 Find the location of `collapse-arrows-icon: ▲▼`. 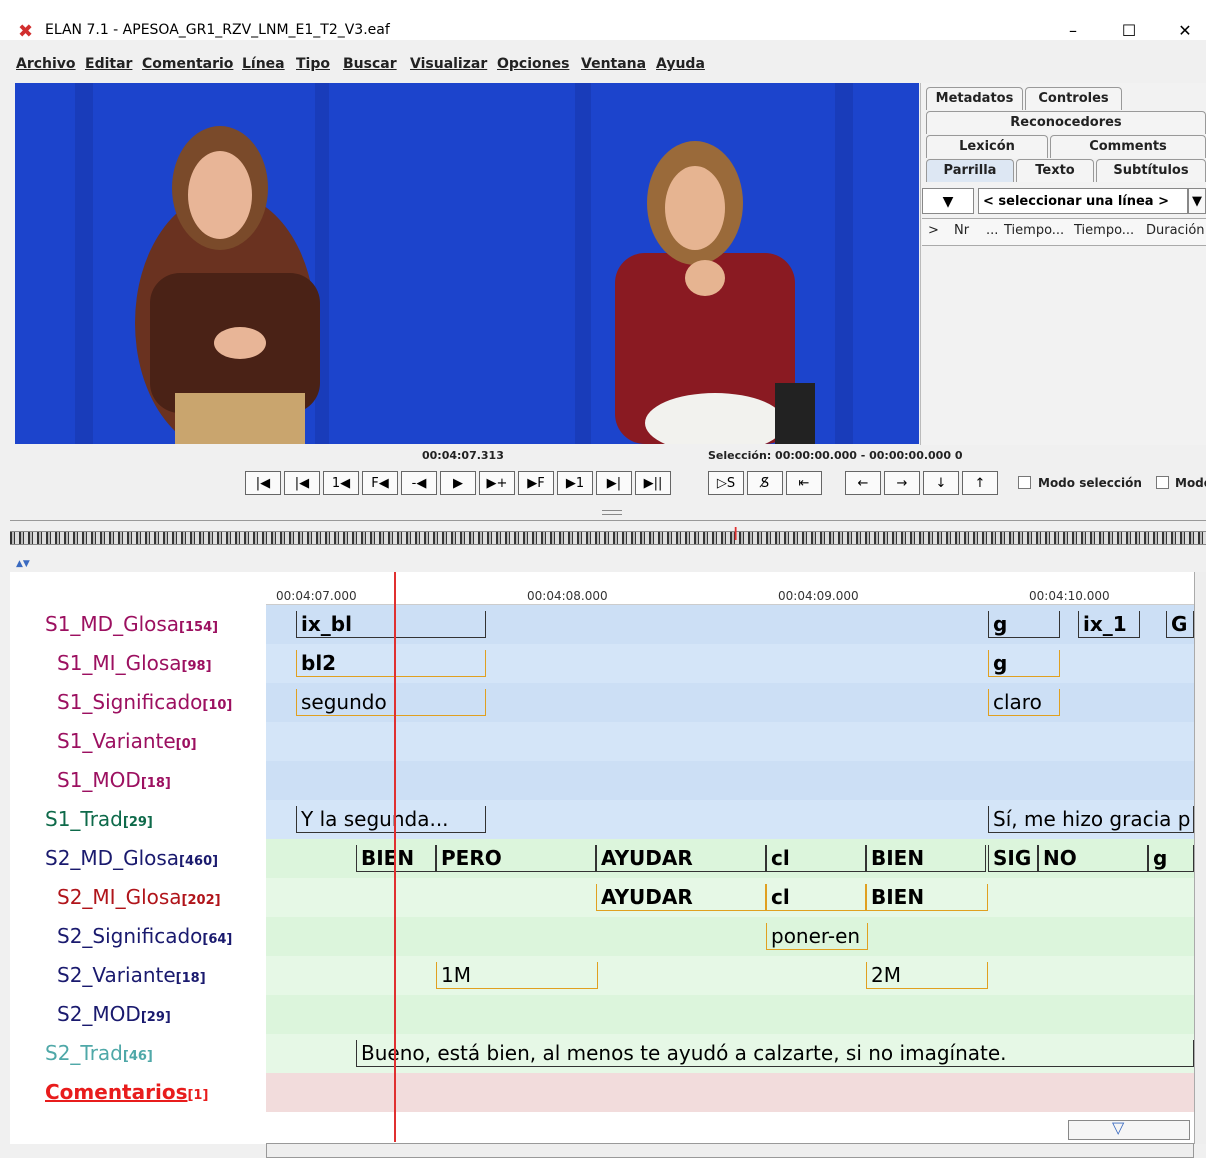

collapse-arrows-icon: ▲▼ is located at coordinates (23, 564).